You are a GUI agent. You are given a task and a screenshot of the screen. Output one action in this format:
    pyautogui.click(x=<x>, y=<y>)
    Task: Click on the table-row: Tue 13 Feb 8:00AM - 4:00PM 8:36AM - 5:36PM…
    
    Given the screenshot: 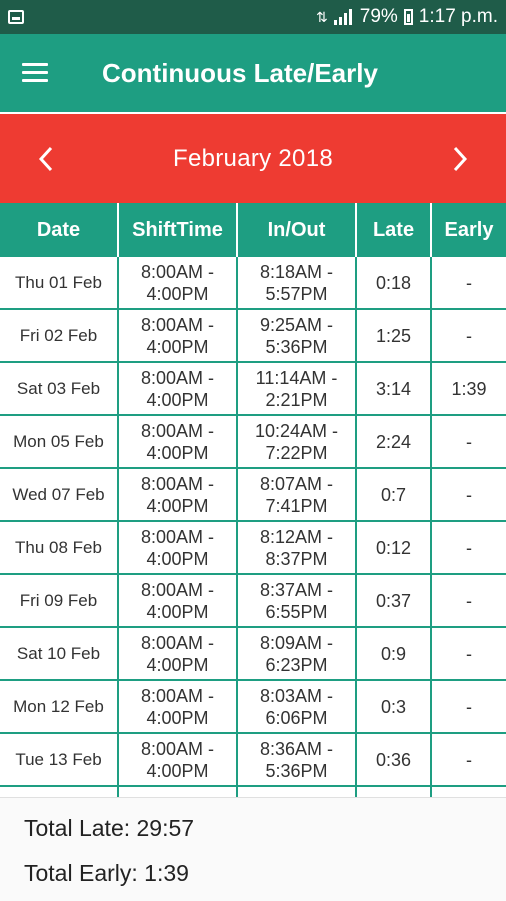 What is the action you would take?
    pyautogui.click(x=253, y=760)
    